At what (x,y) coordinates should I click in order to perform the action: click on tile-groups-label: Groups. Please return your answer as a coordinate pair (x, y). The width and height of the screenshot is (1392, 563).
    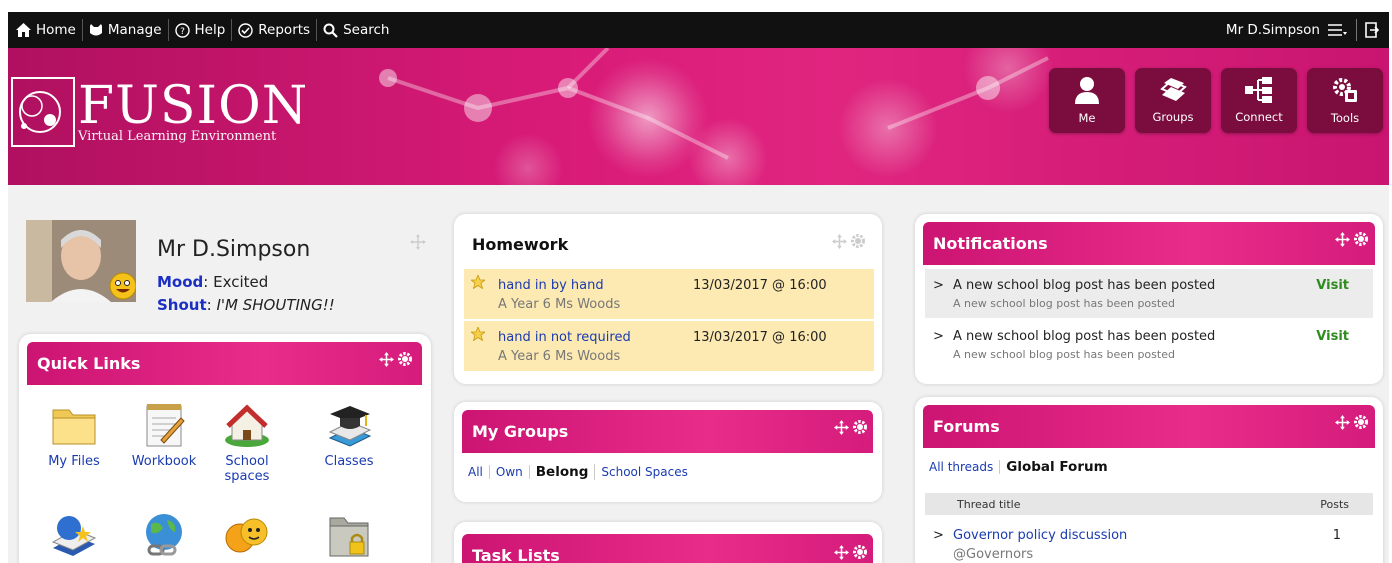
    Looking at the image, I should click on (1173, 117).